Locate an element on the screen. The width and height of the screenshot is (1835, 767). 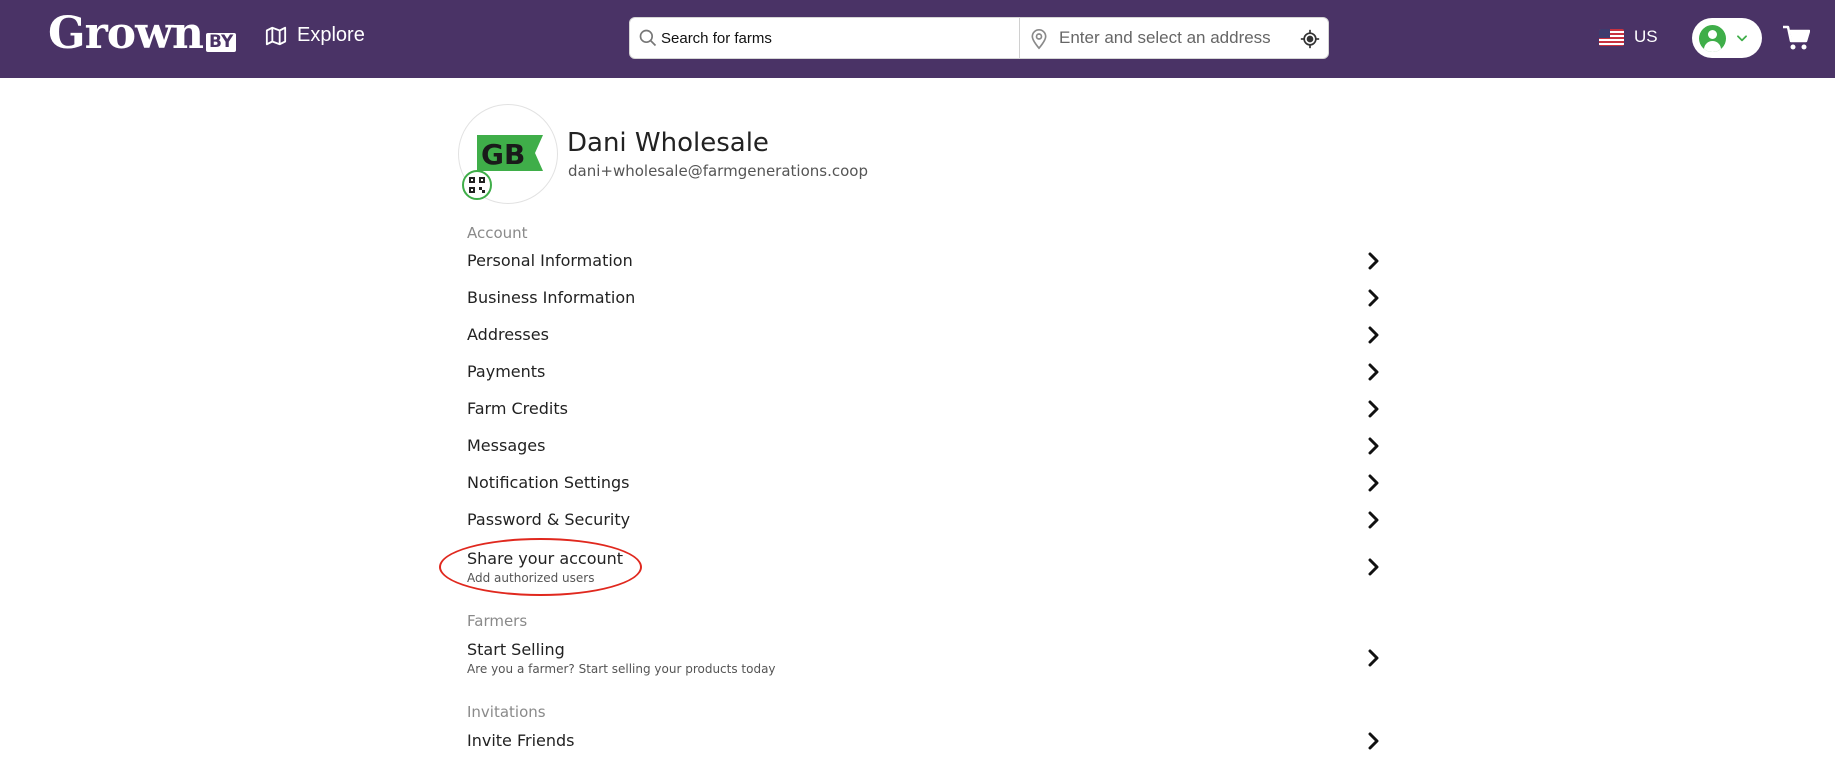
search-bar is located at coordinates (979, 38).